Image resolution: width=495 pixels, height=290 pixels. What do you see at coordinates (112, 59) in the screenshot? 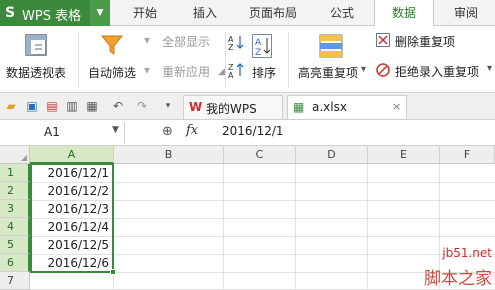
I see `auto-filter-button: 自动筛选` at bounding box center [112, 59].